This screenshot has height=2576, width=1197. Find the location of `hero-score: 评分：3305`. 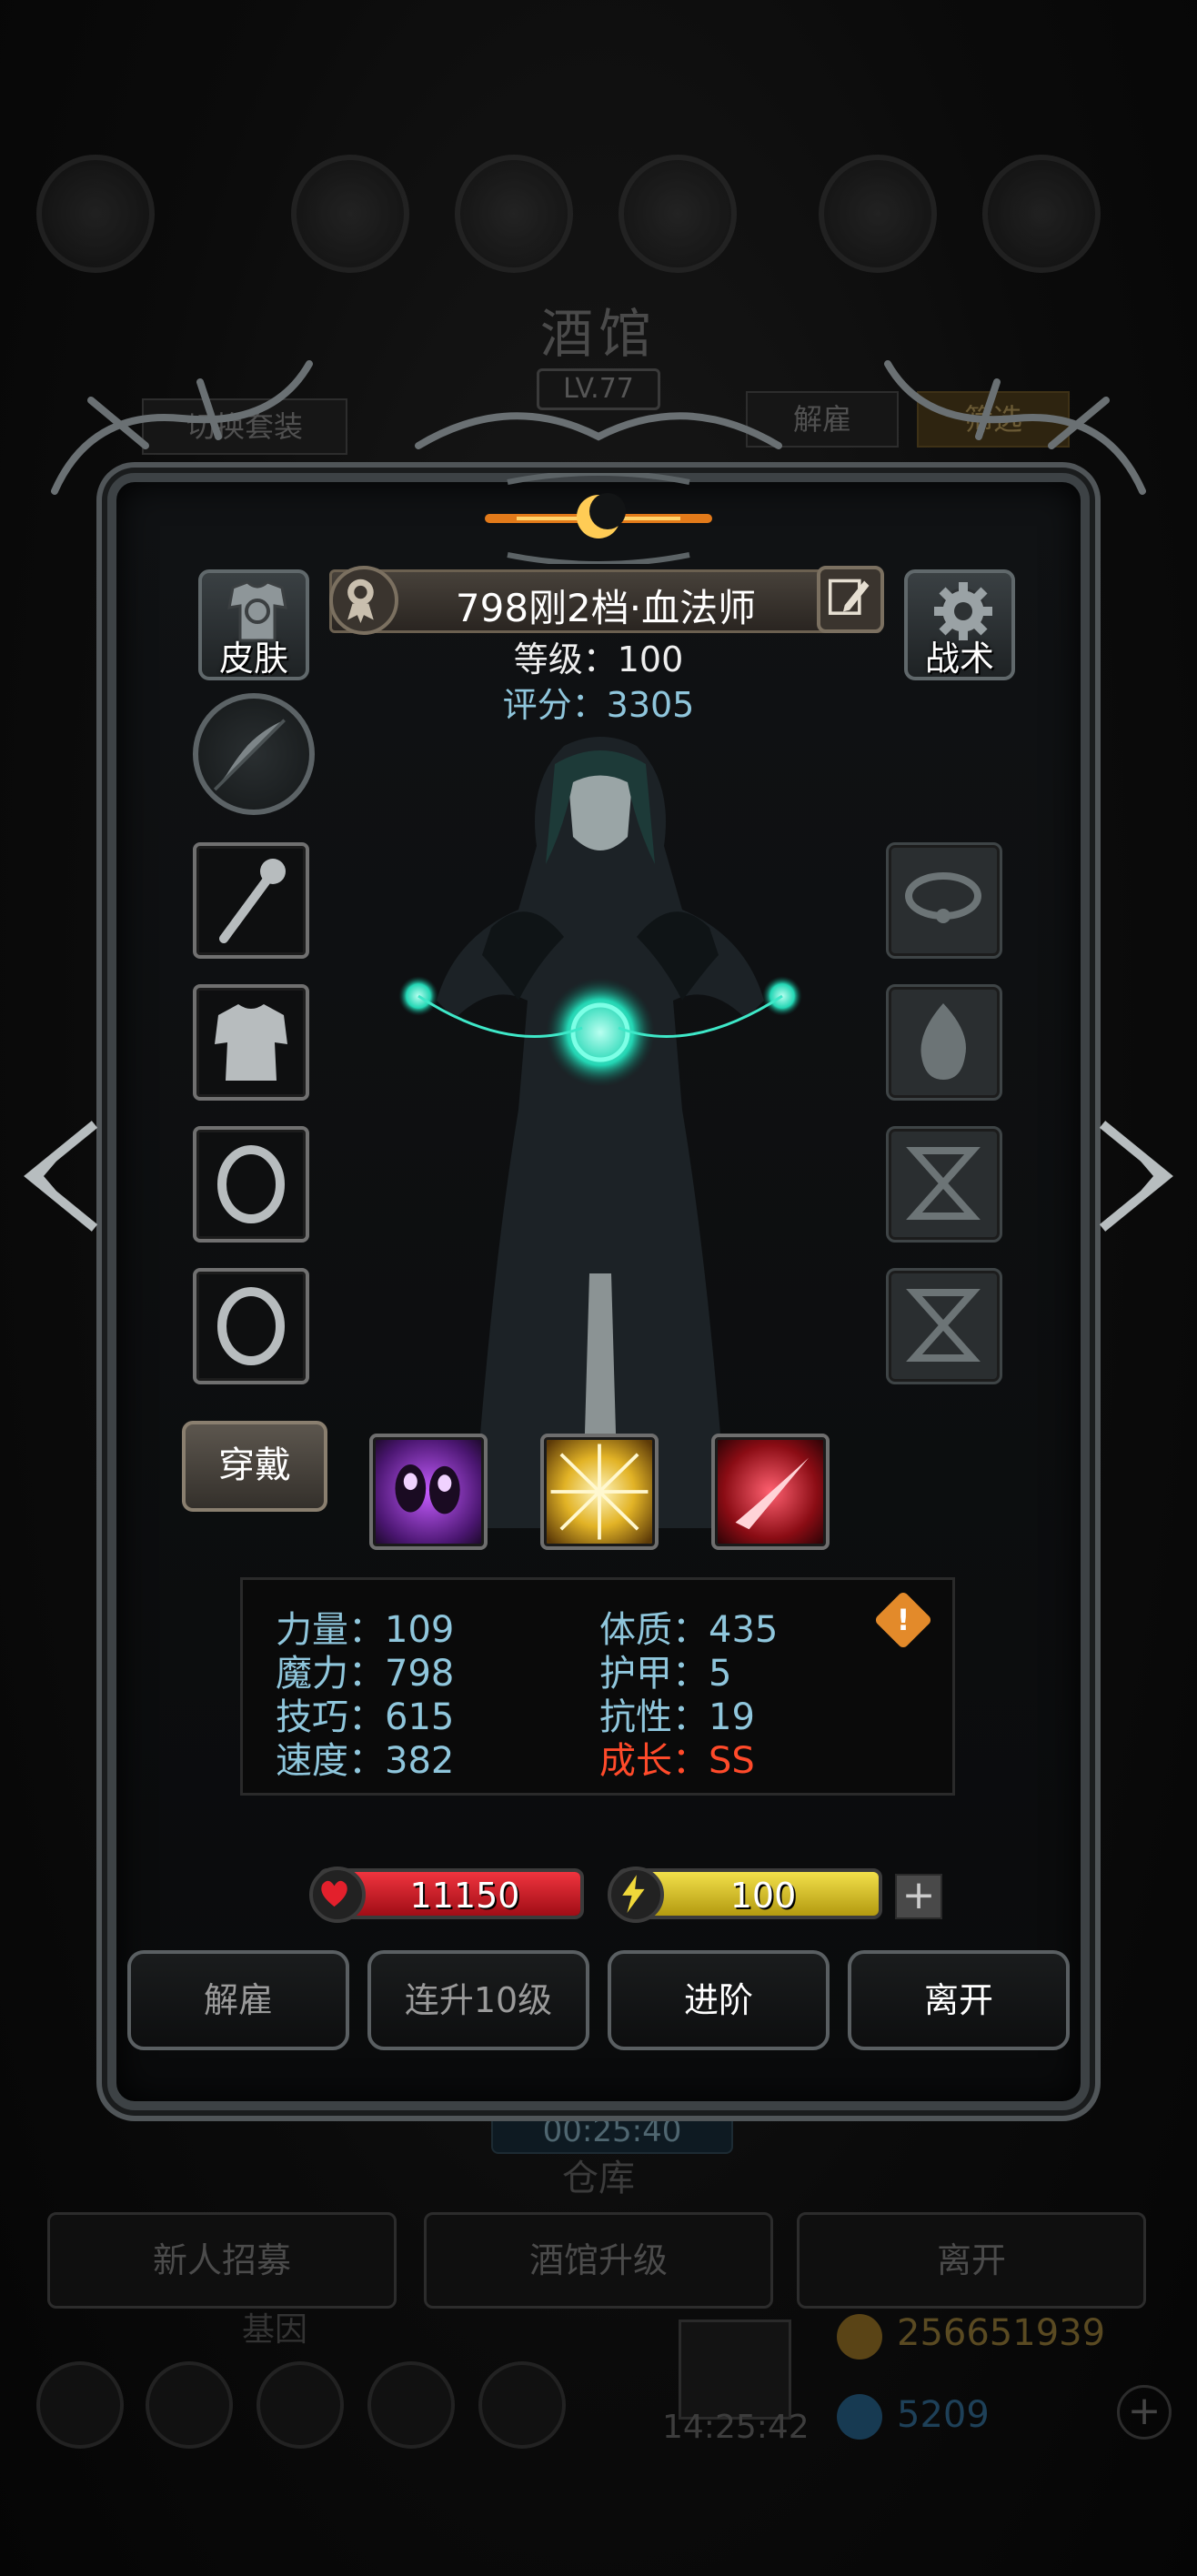

hero-score: 评分：3305 is located at coordinates (598, 705).